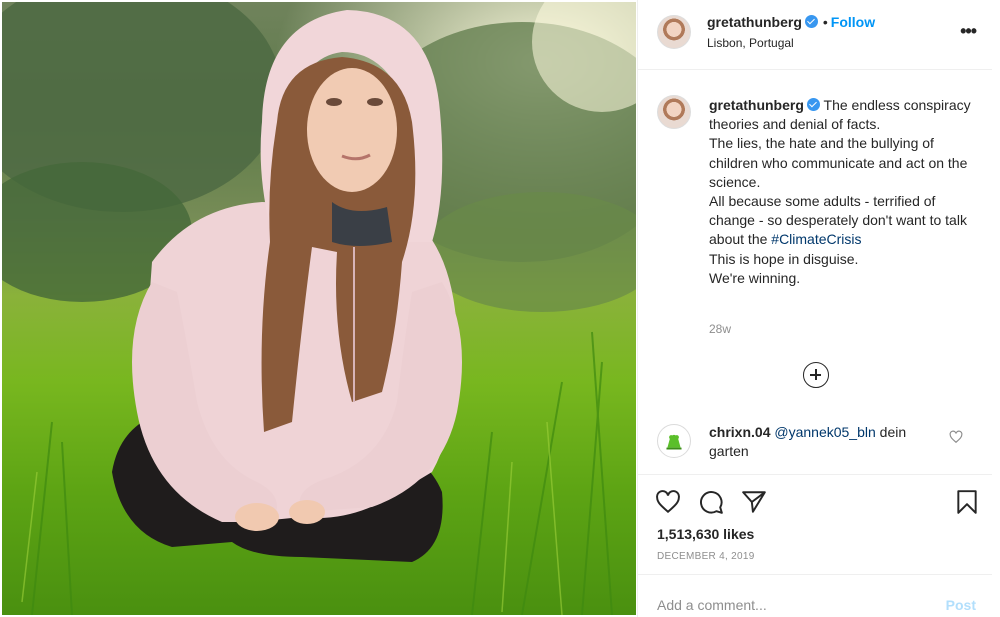 The image size is (1000, 617). Describe the element at coordinates (829, 442) in the screenshot. I see `comment-item: chrixn.04 @yannek05_bln dein garten` at that location.